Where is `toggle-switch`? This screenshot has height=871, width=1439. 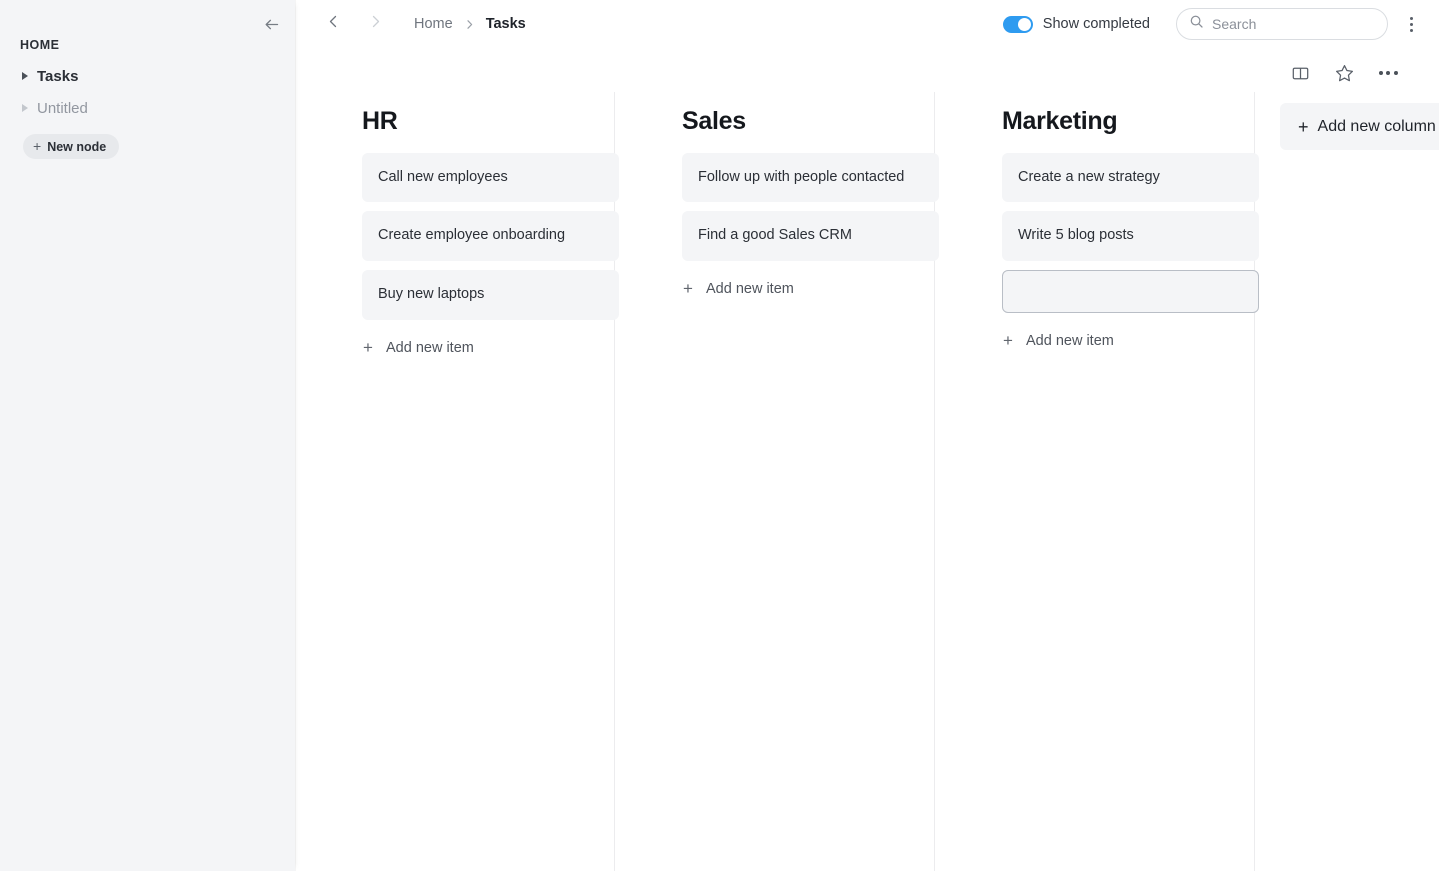 toggle-switch is located at coordinates (1017, 24).